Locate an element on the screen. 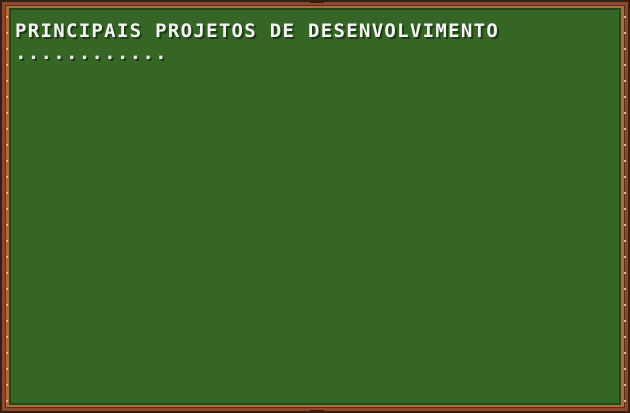 The image size is (630, 413). frame-notch-top is located at coordinates (317, 1).